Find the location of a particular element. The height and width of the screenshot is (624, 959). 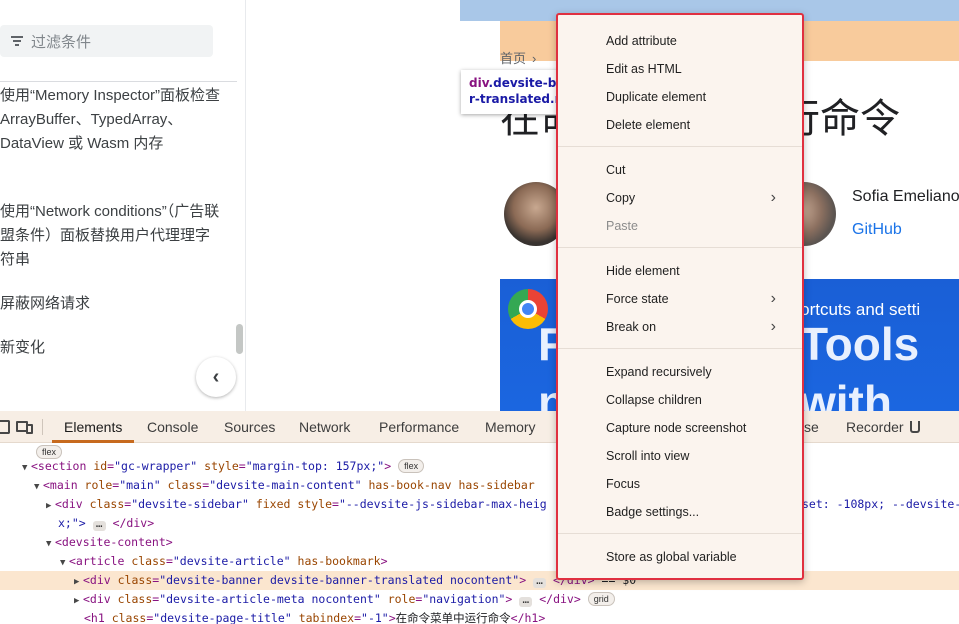

tab-elements: Elements is located at coordinates (93, 427).